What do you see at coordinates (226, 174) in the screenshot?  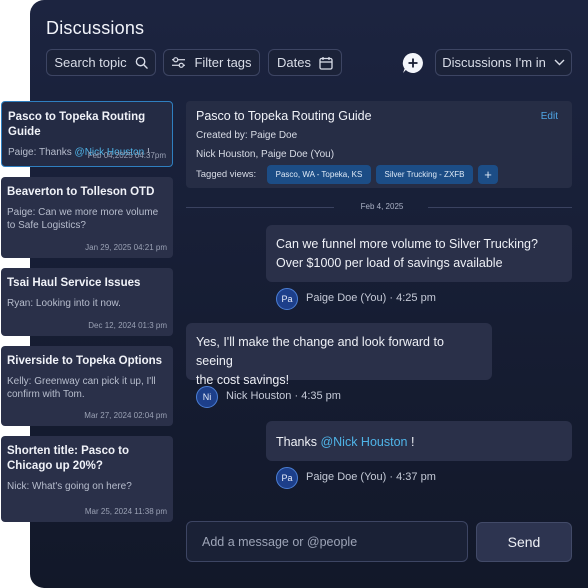 I see `tagged-views-label: Tagged views:` at bounding box center [226, 174].